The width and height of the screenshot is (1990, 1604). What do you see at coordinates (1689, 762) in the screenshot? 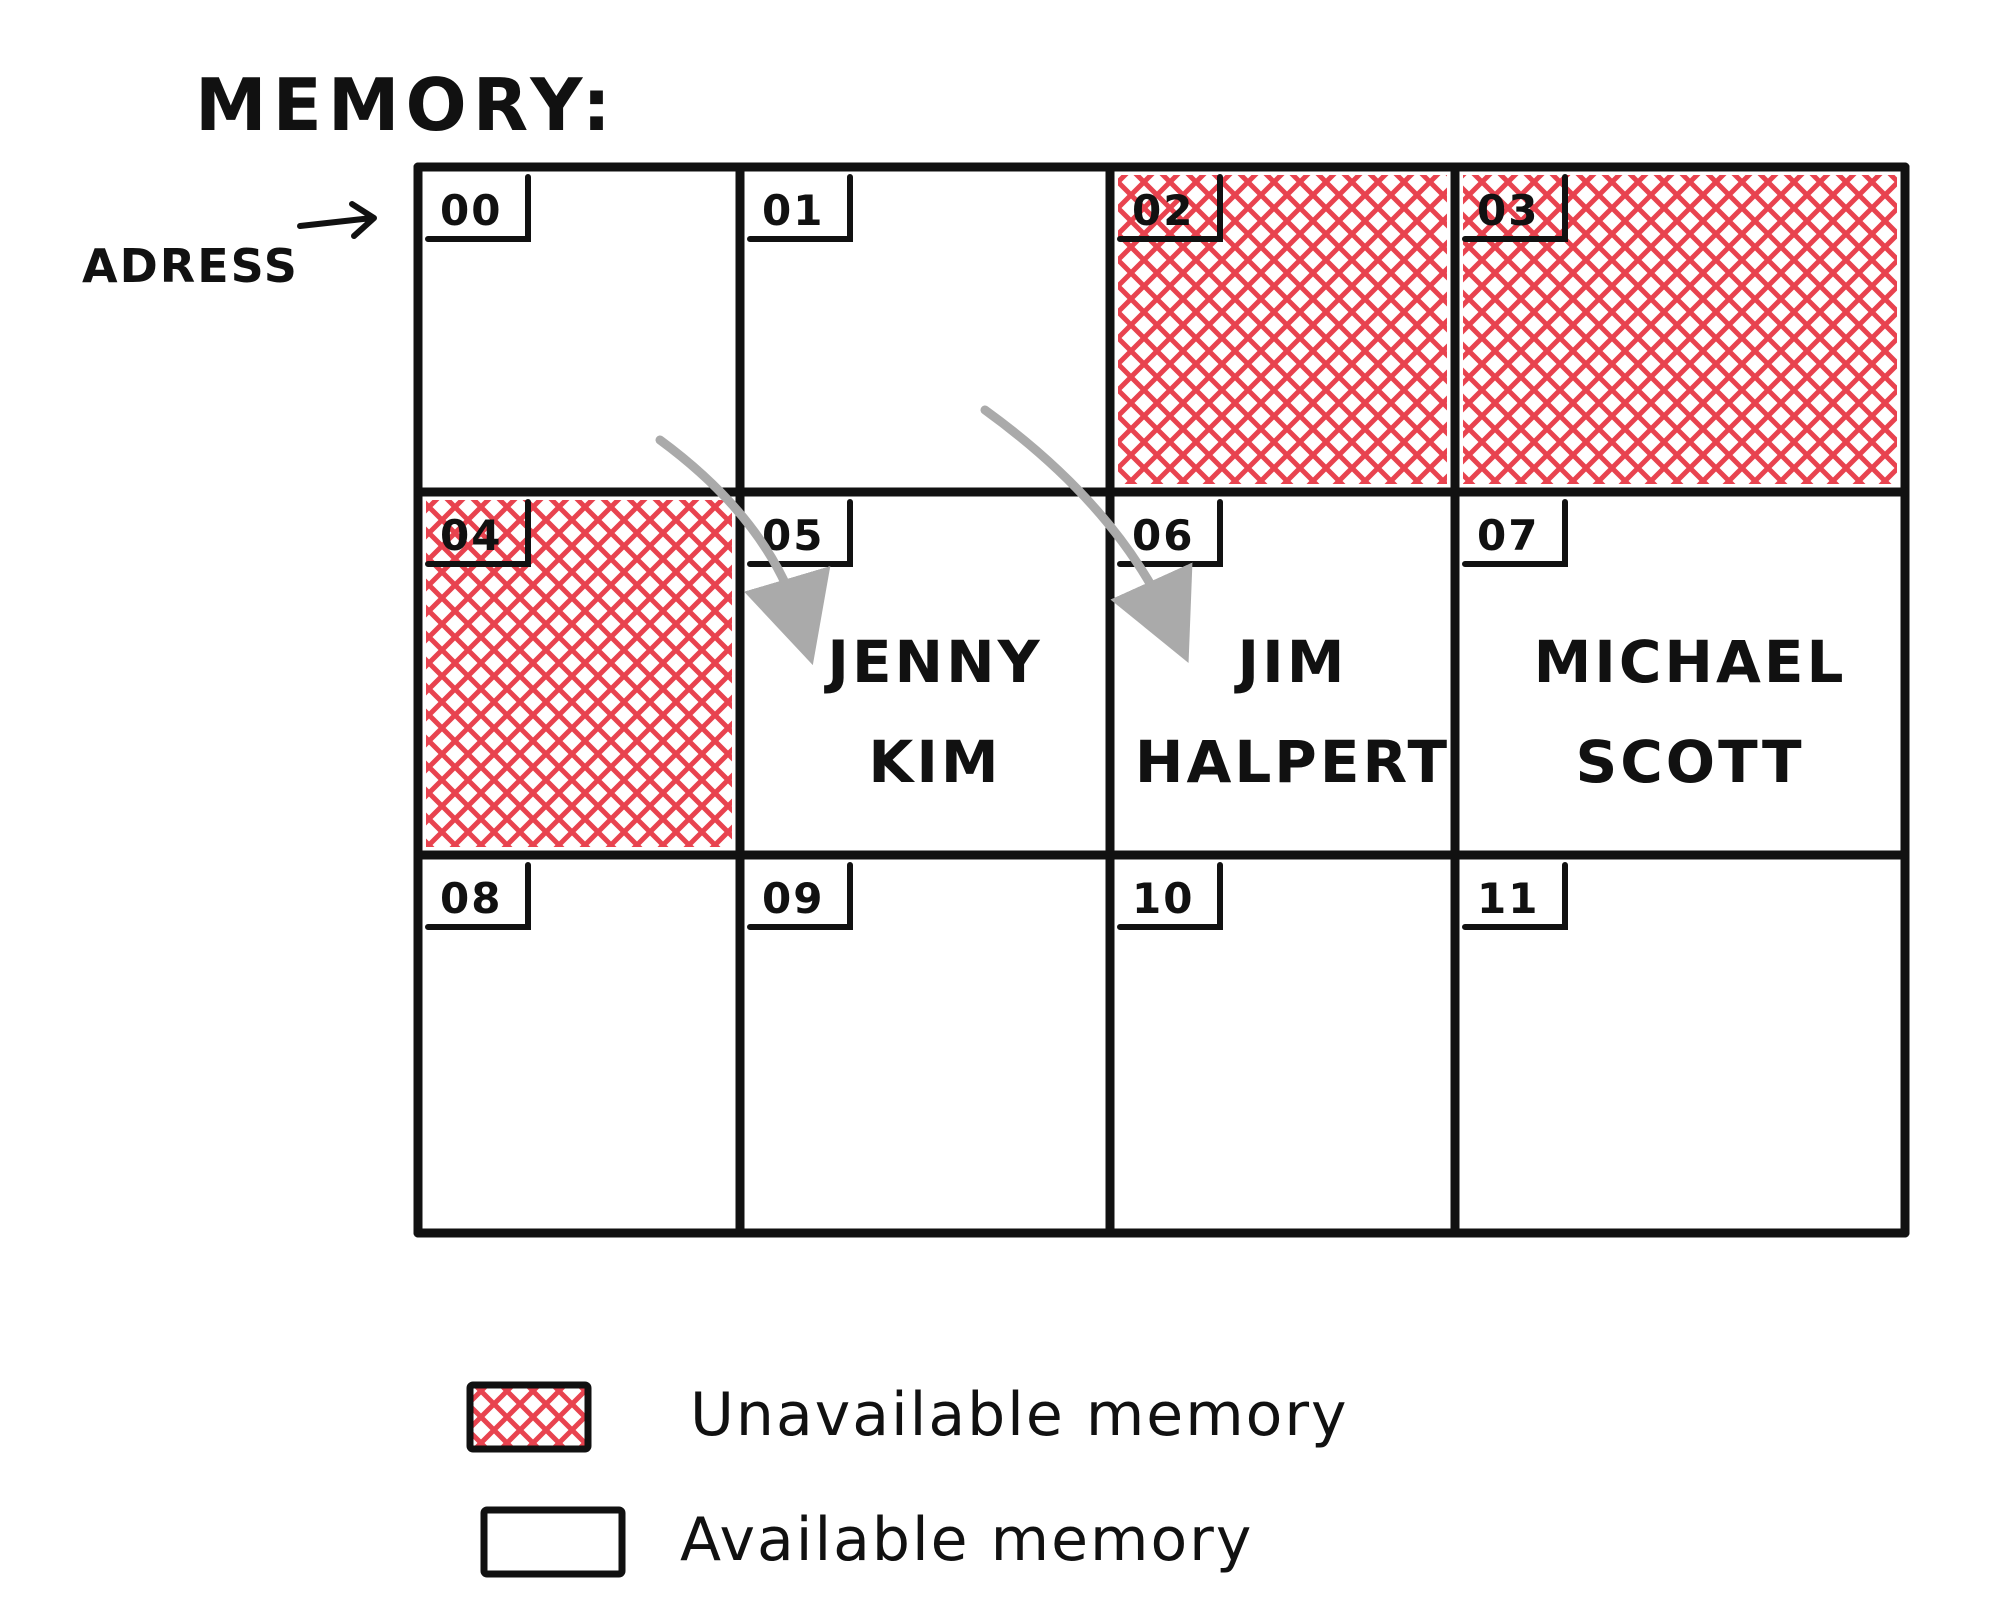
I see `cell-value-line: SCOTT` at bounding box center [1689, 762].